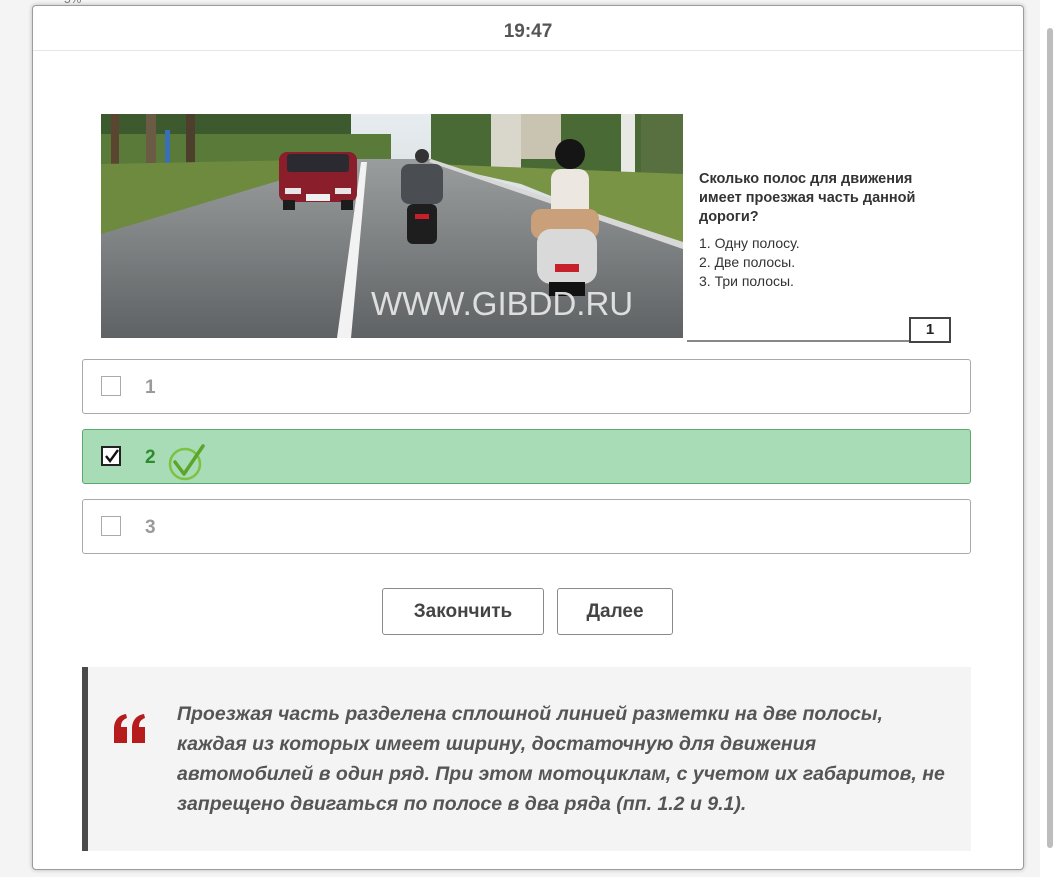  Describe the element at coordinates (526, 526) in the screenshot. I see `answer-option-3: 3` at that location.